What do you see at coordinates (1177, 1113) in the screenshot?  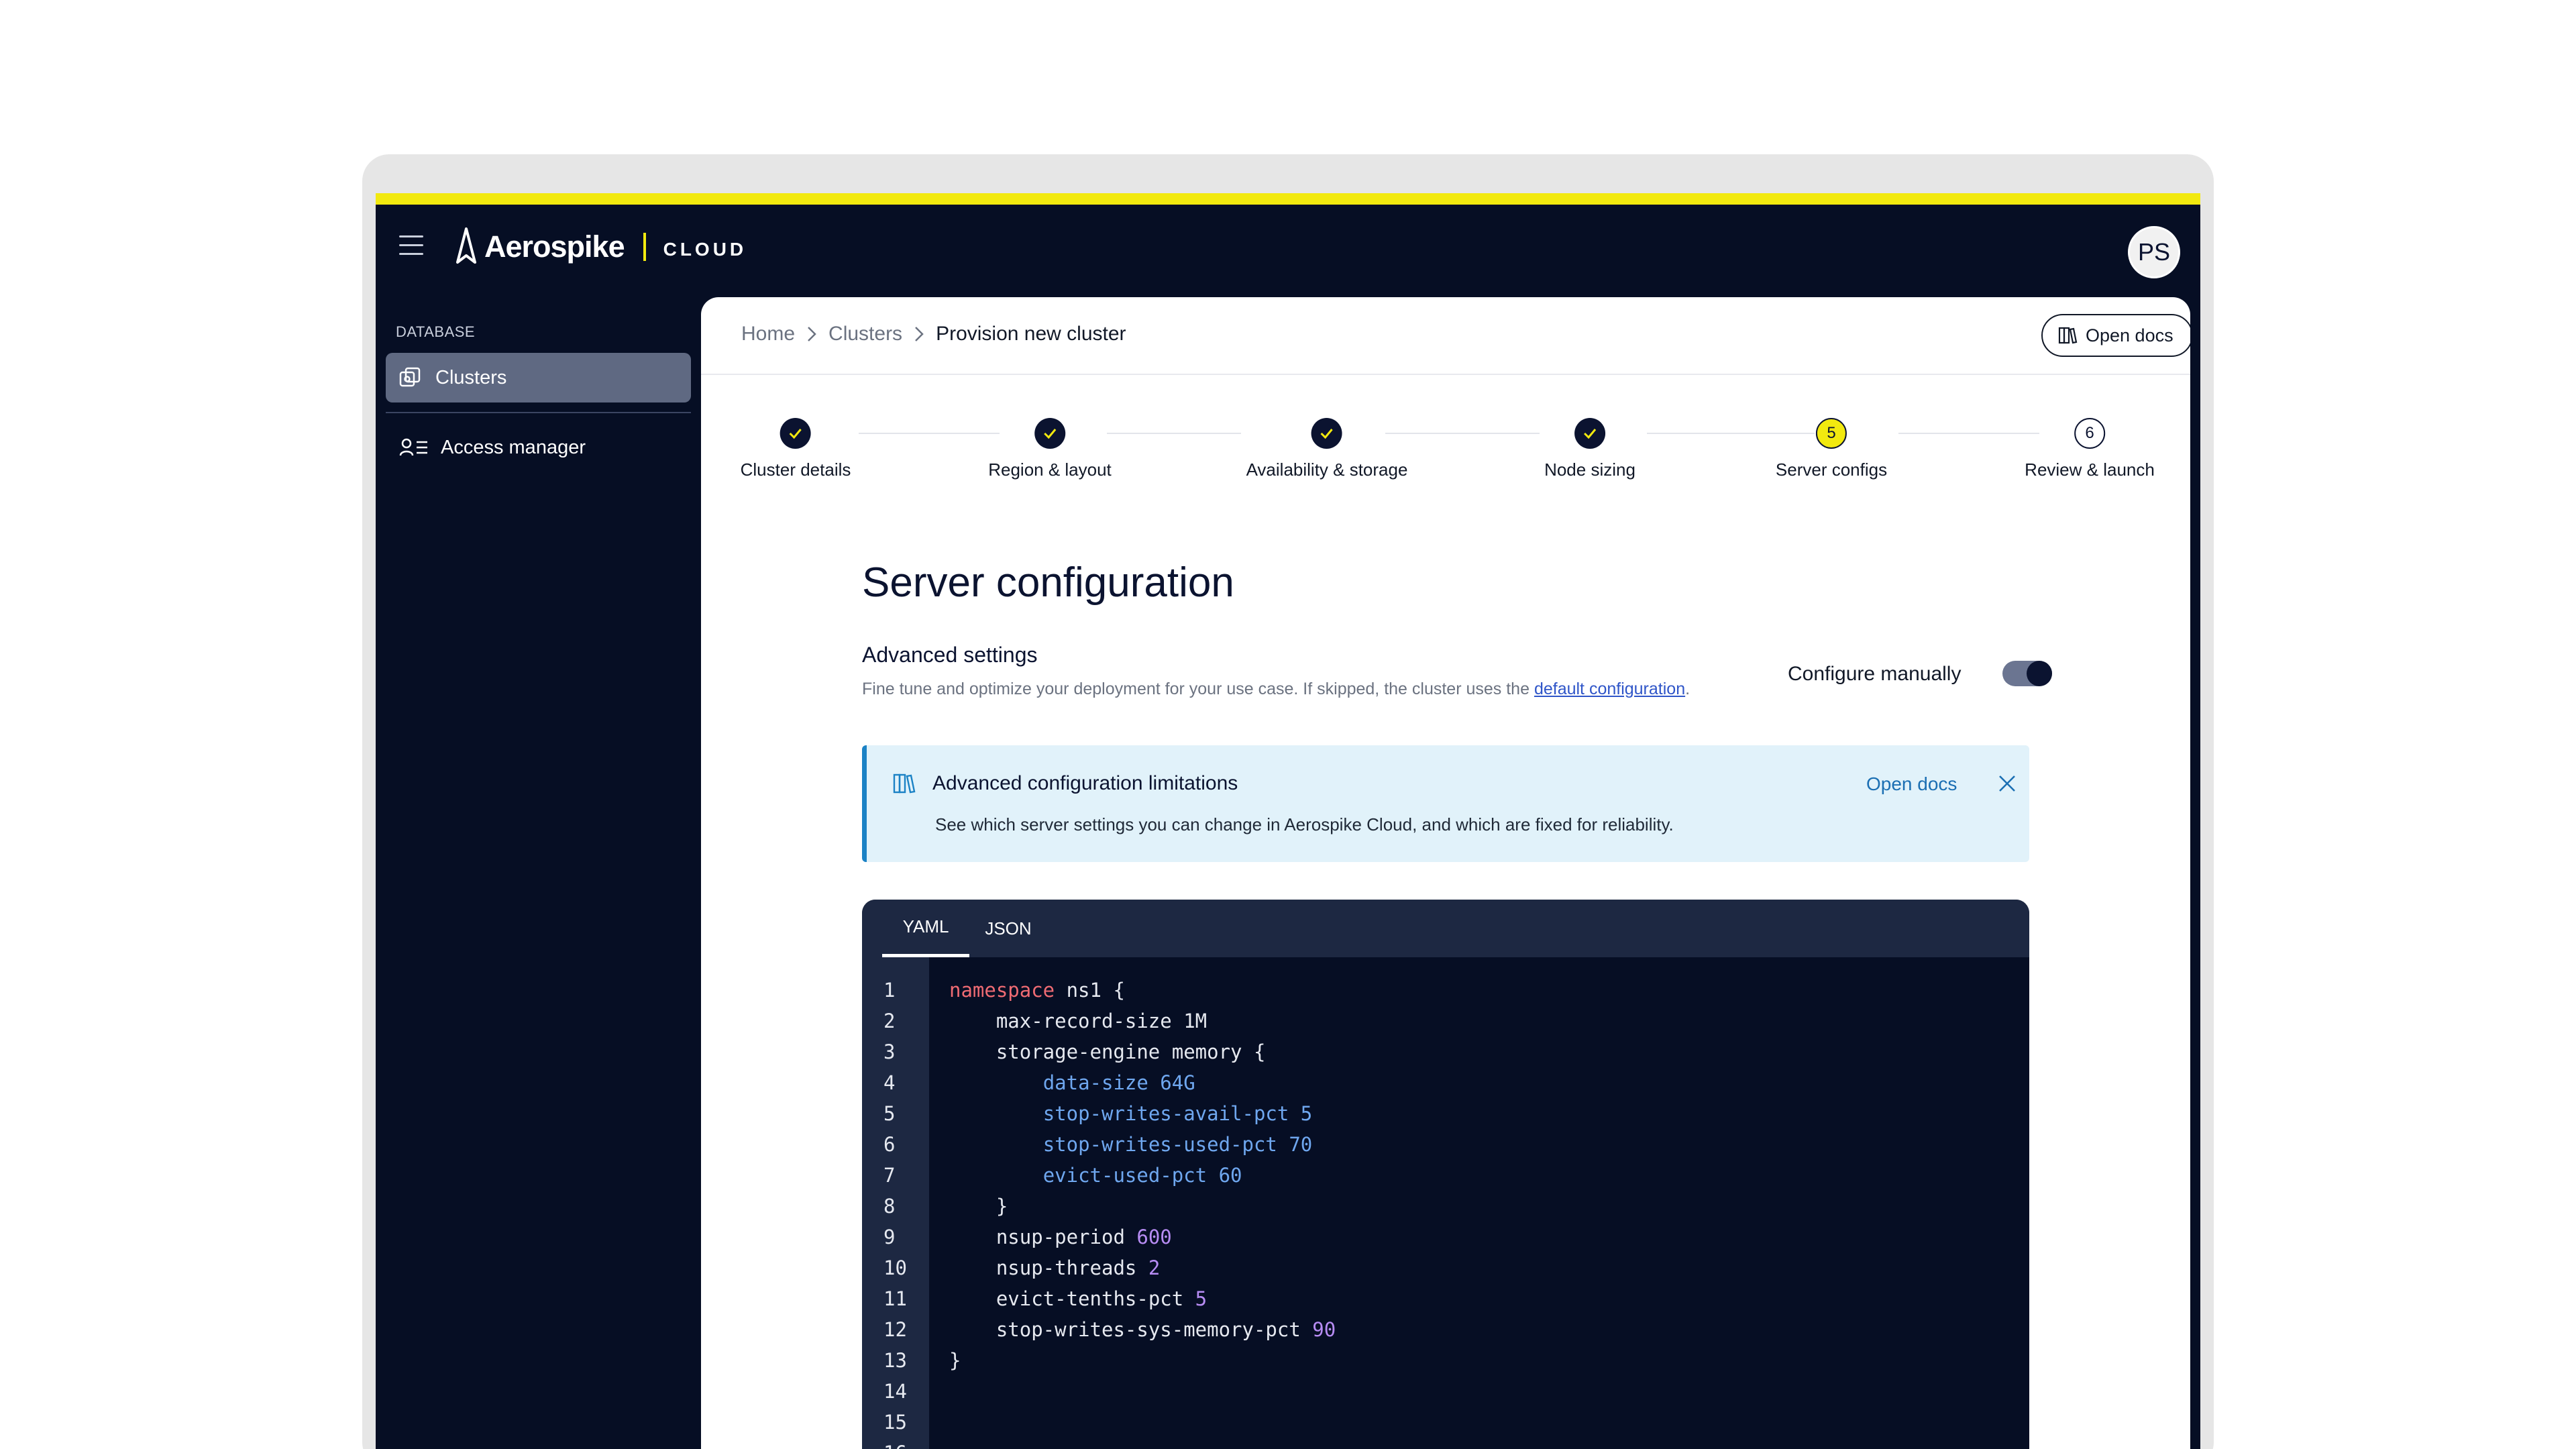 I see `code-property: stop-writes-avail-pct 5` at bounding box center [1177, 1113].